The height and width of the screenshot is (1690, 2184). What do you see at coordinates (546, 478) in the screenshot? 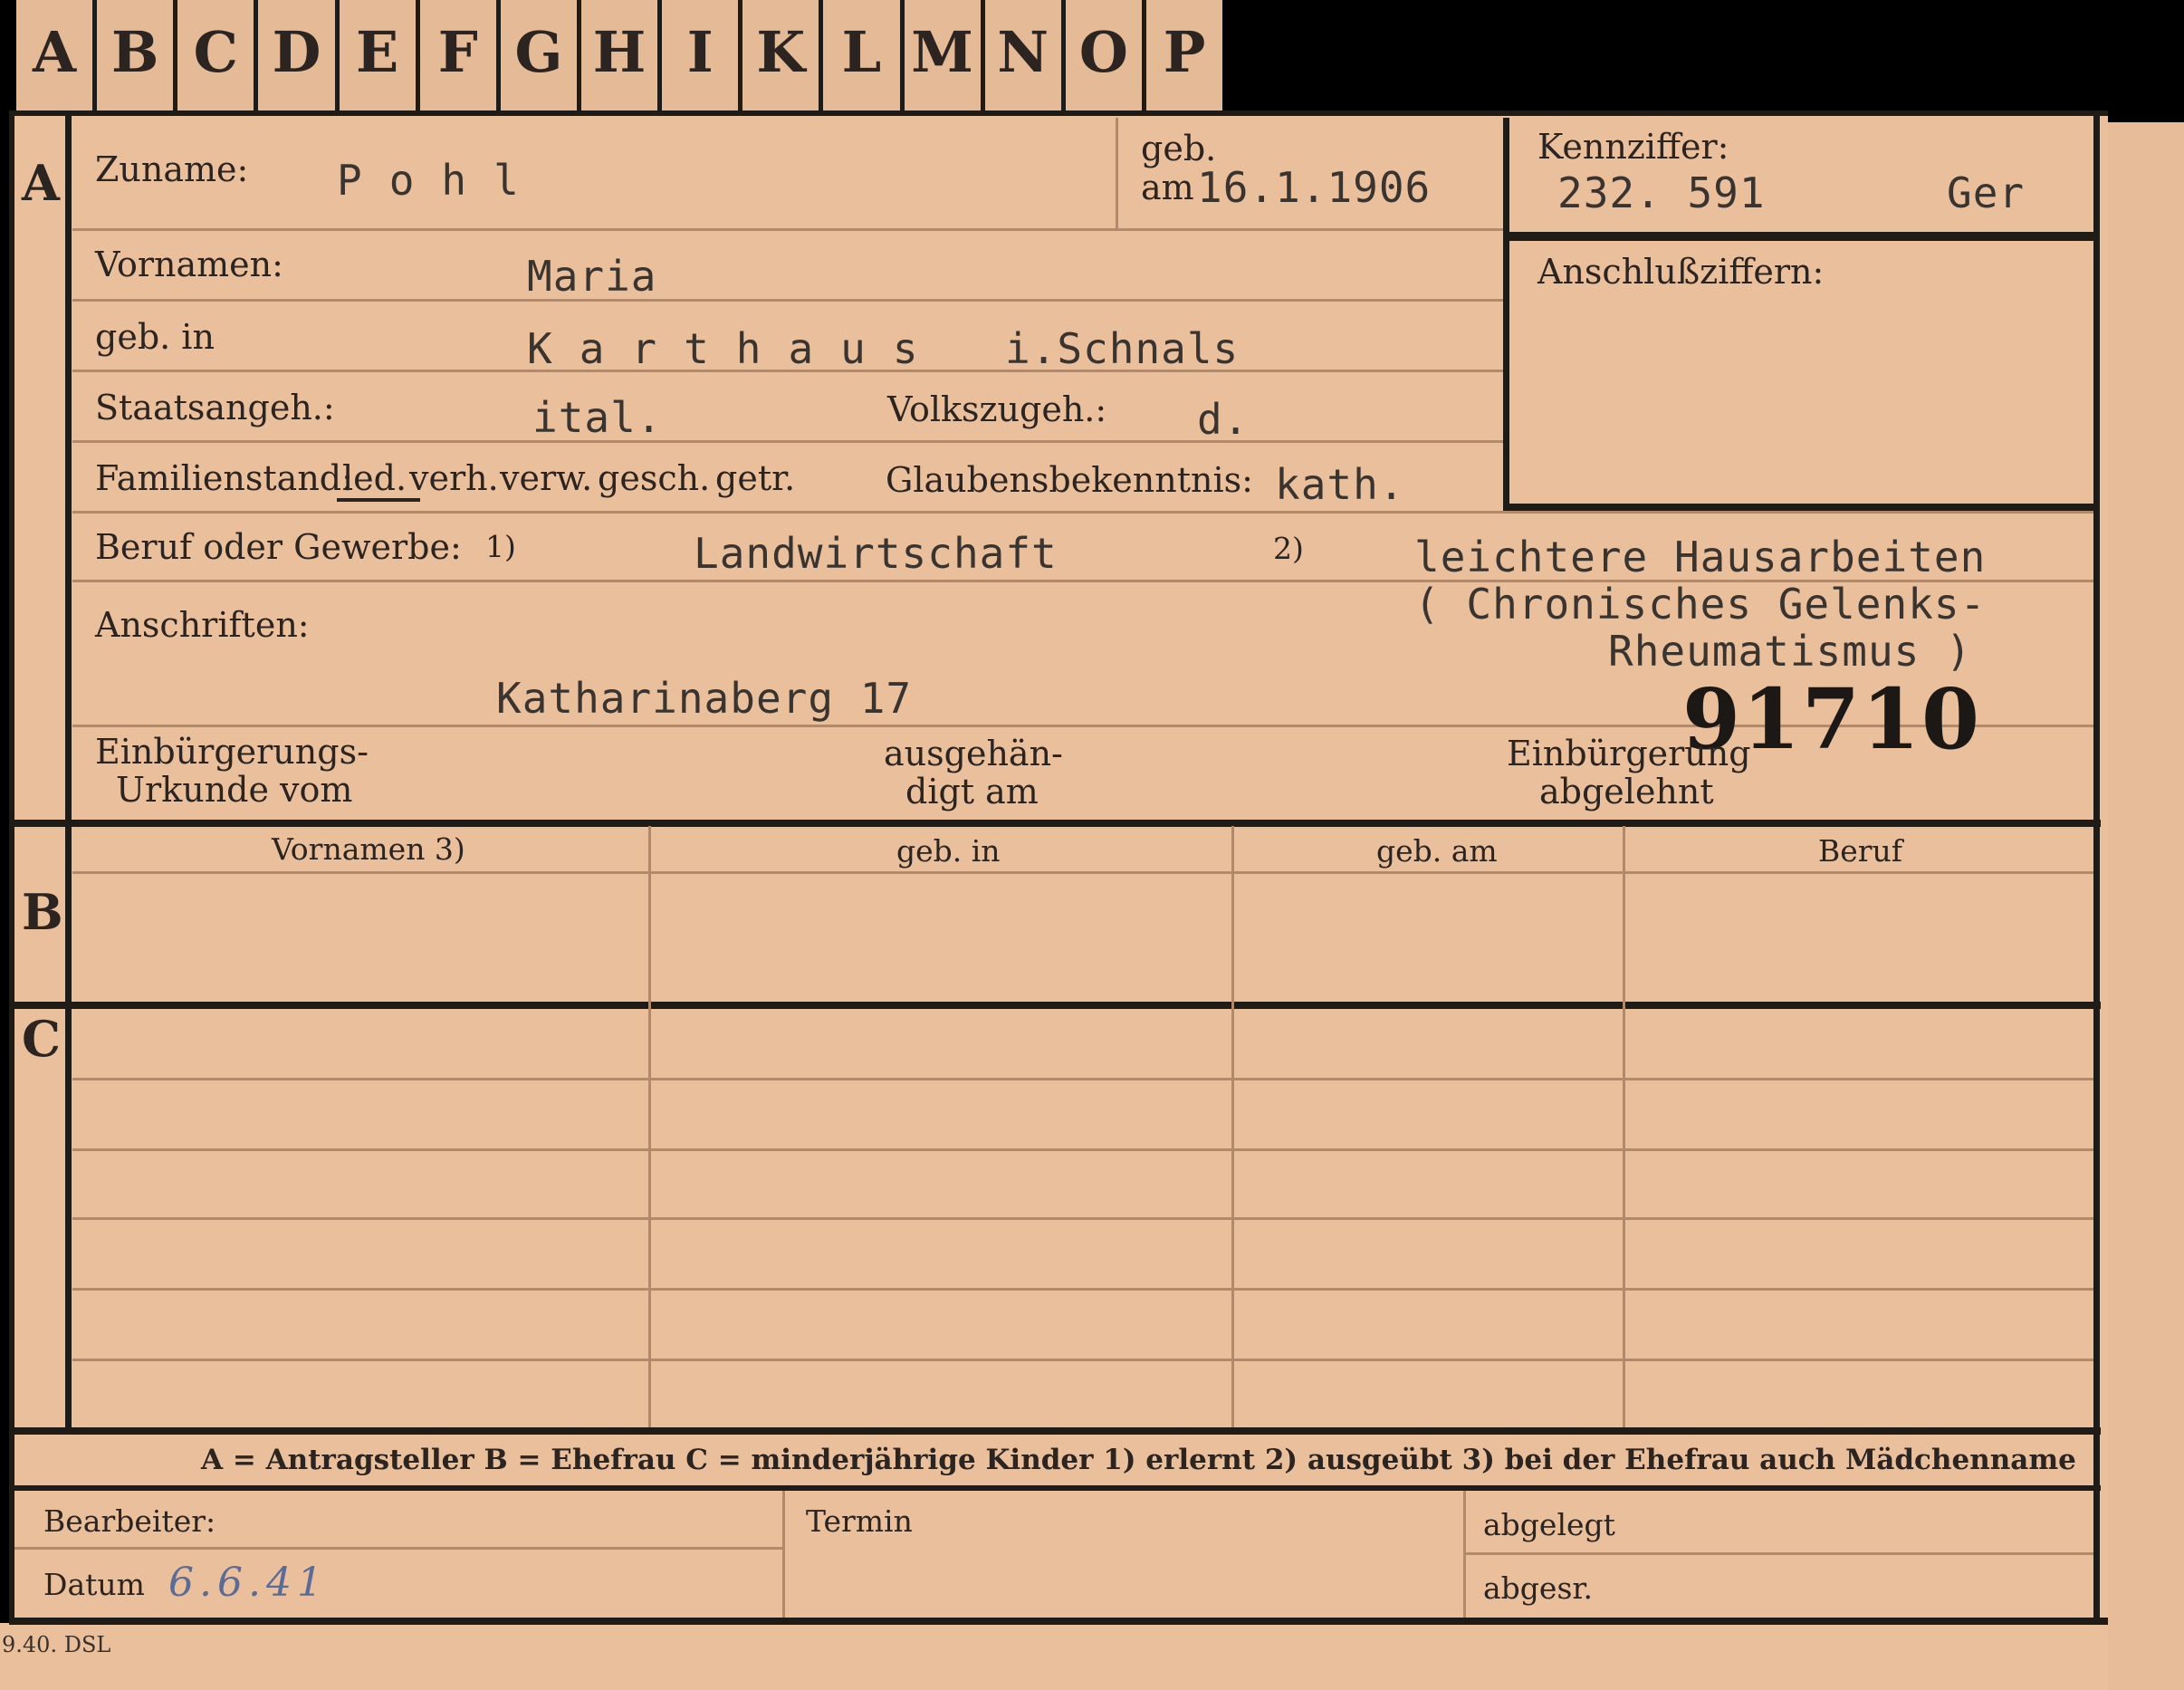
I see `marital-option-widowed: verw.` at bounding box center [546, 478].